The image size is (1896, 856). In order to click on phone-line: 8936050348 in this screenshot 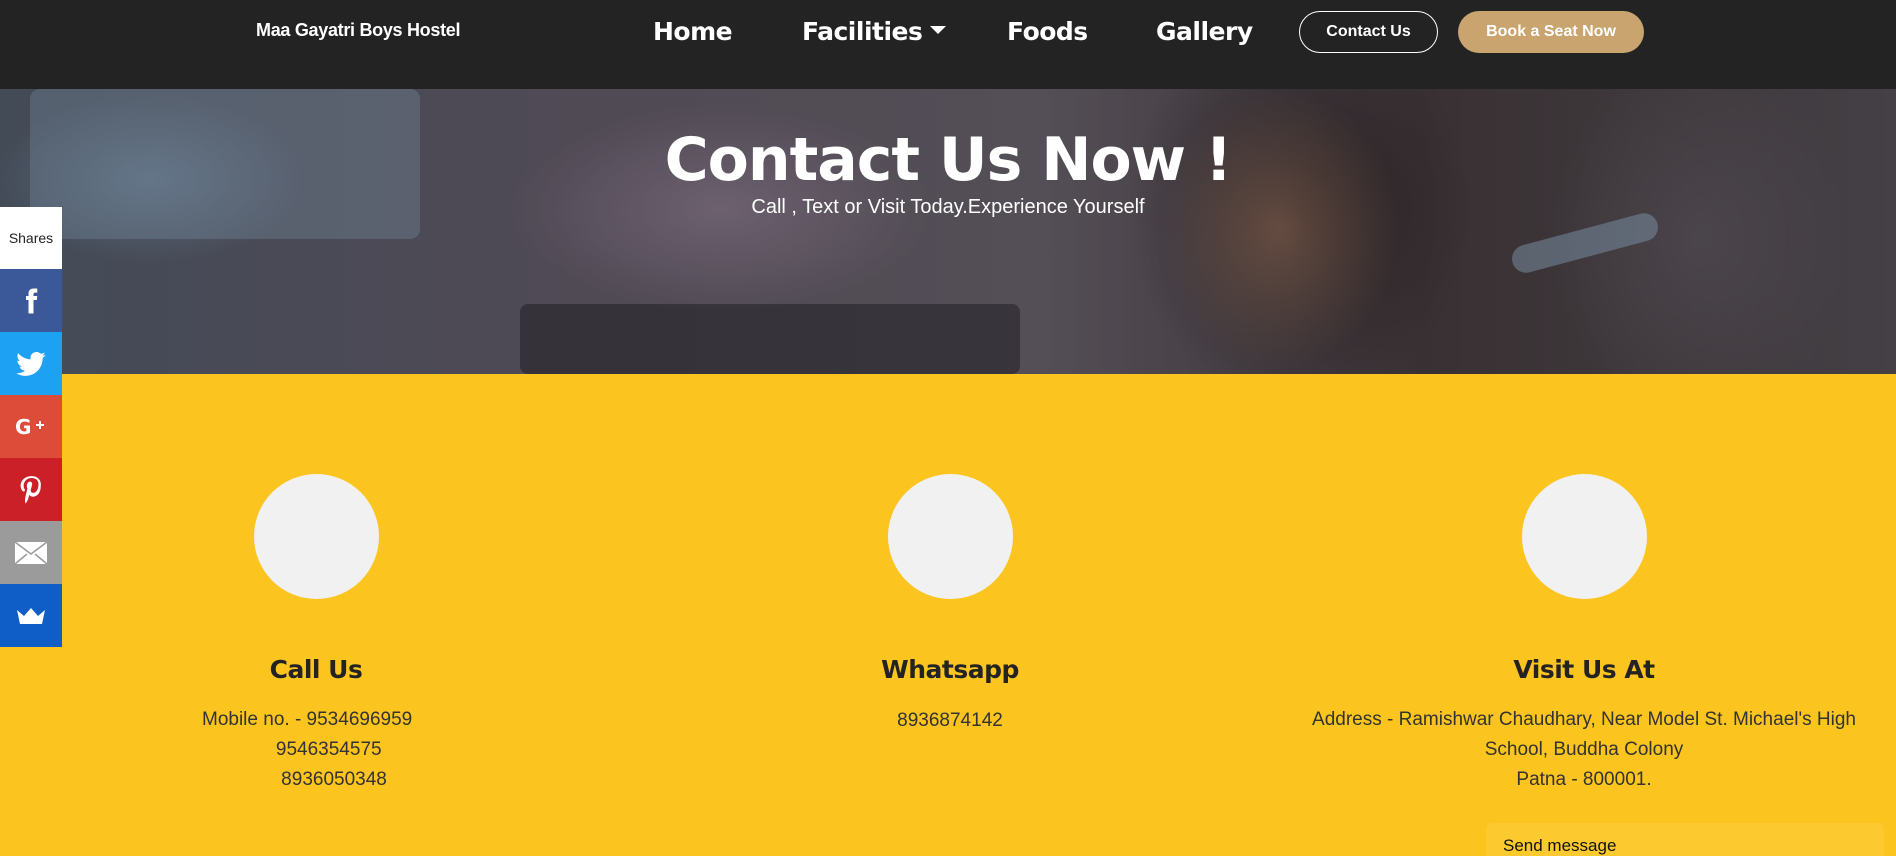, I will do `click(307, 780)`.